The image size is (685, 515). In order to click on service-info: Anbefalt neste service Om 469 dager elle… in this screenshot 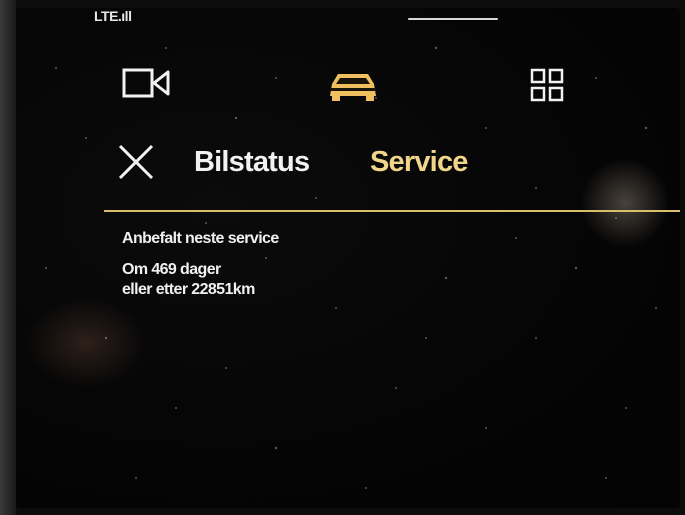, I will do `click(200, 264)`.